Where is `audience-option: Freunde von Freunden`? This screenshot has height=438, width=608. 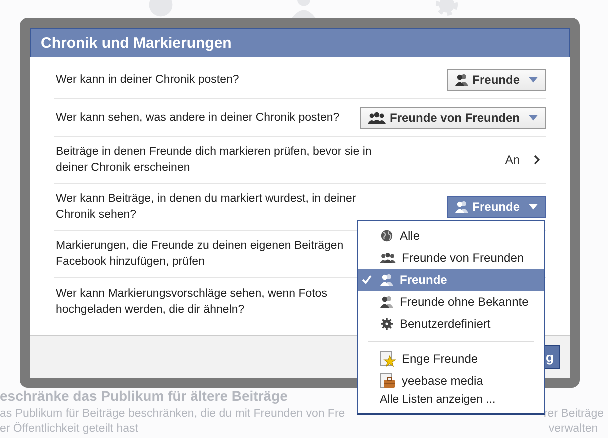
audience-option: Freunde von Freunden is located at coordinates (451, 258).